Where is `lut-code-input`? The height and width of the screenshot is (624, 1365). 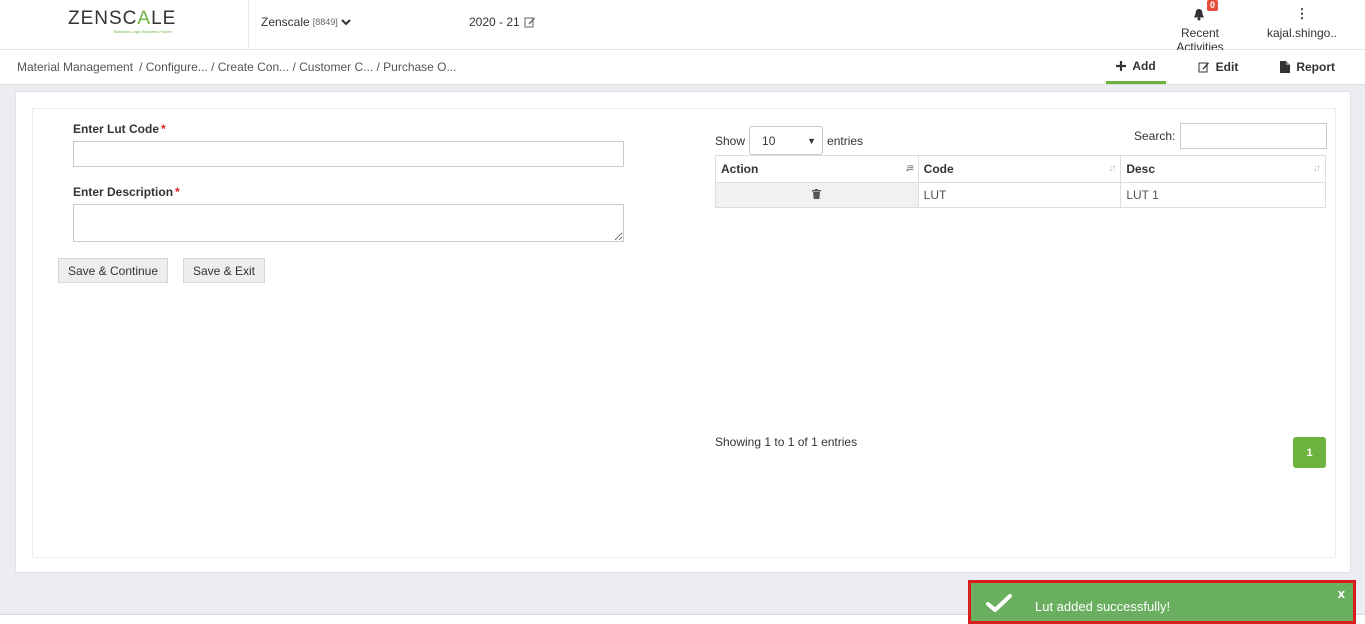 lut-code-input is located at coordinates (348, 154).